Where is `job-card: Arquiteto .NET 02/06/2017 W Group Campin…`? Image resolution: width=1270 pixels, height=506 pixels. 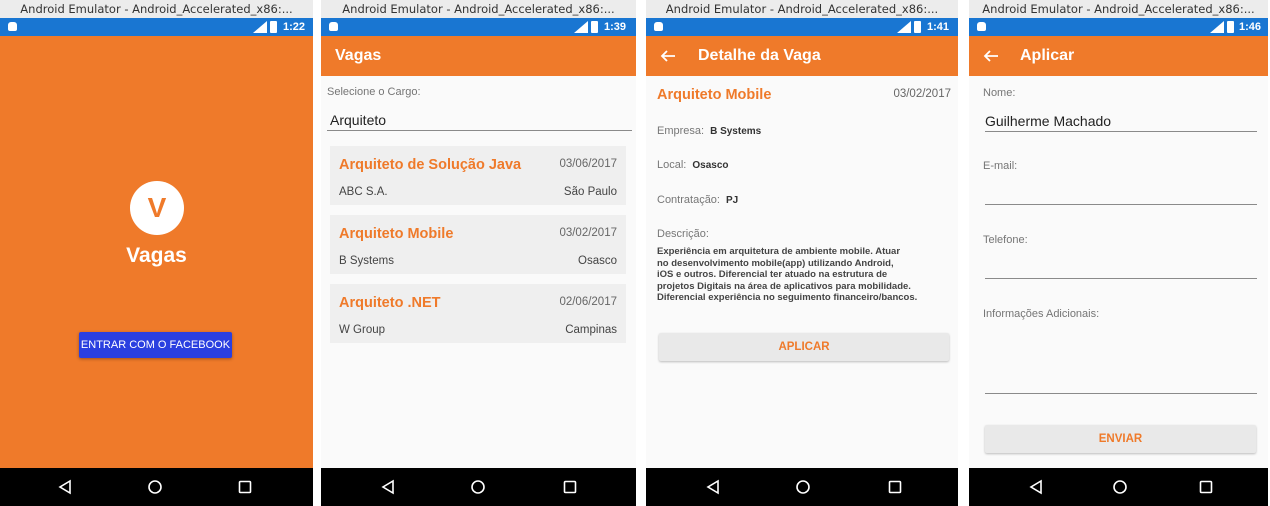 job-card: Arquiteto .NET 02/06/2017 W Group Campin… is located at coordinates (478, 313).